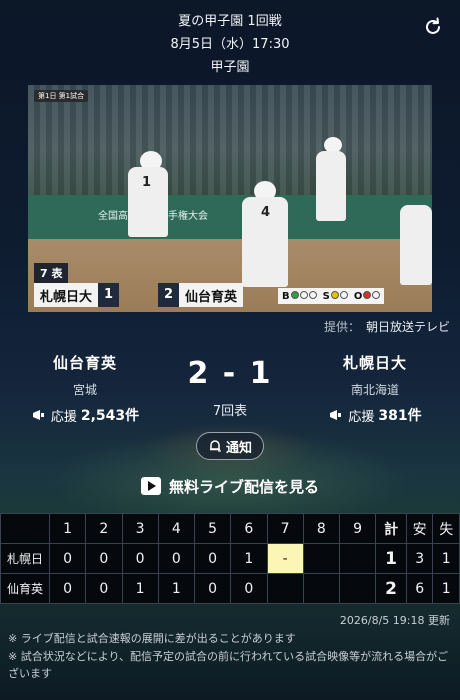  Describe the element at coordinates (341, 327) in the screenshot. I see `provider-label: 提供：` at that location.